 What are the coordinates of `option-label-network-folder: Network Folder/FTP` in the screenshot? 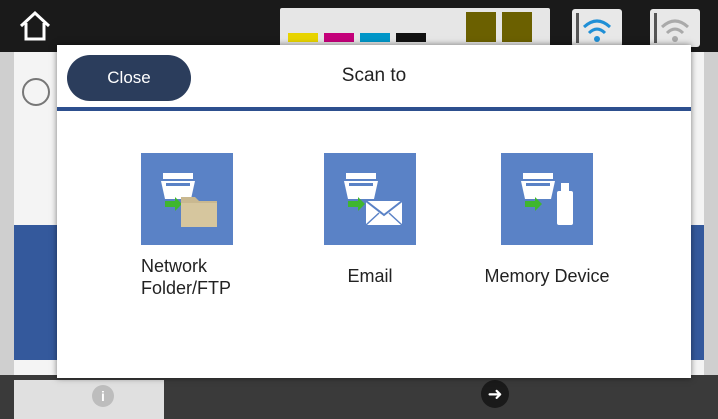 It's located at (194, 277).